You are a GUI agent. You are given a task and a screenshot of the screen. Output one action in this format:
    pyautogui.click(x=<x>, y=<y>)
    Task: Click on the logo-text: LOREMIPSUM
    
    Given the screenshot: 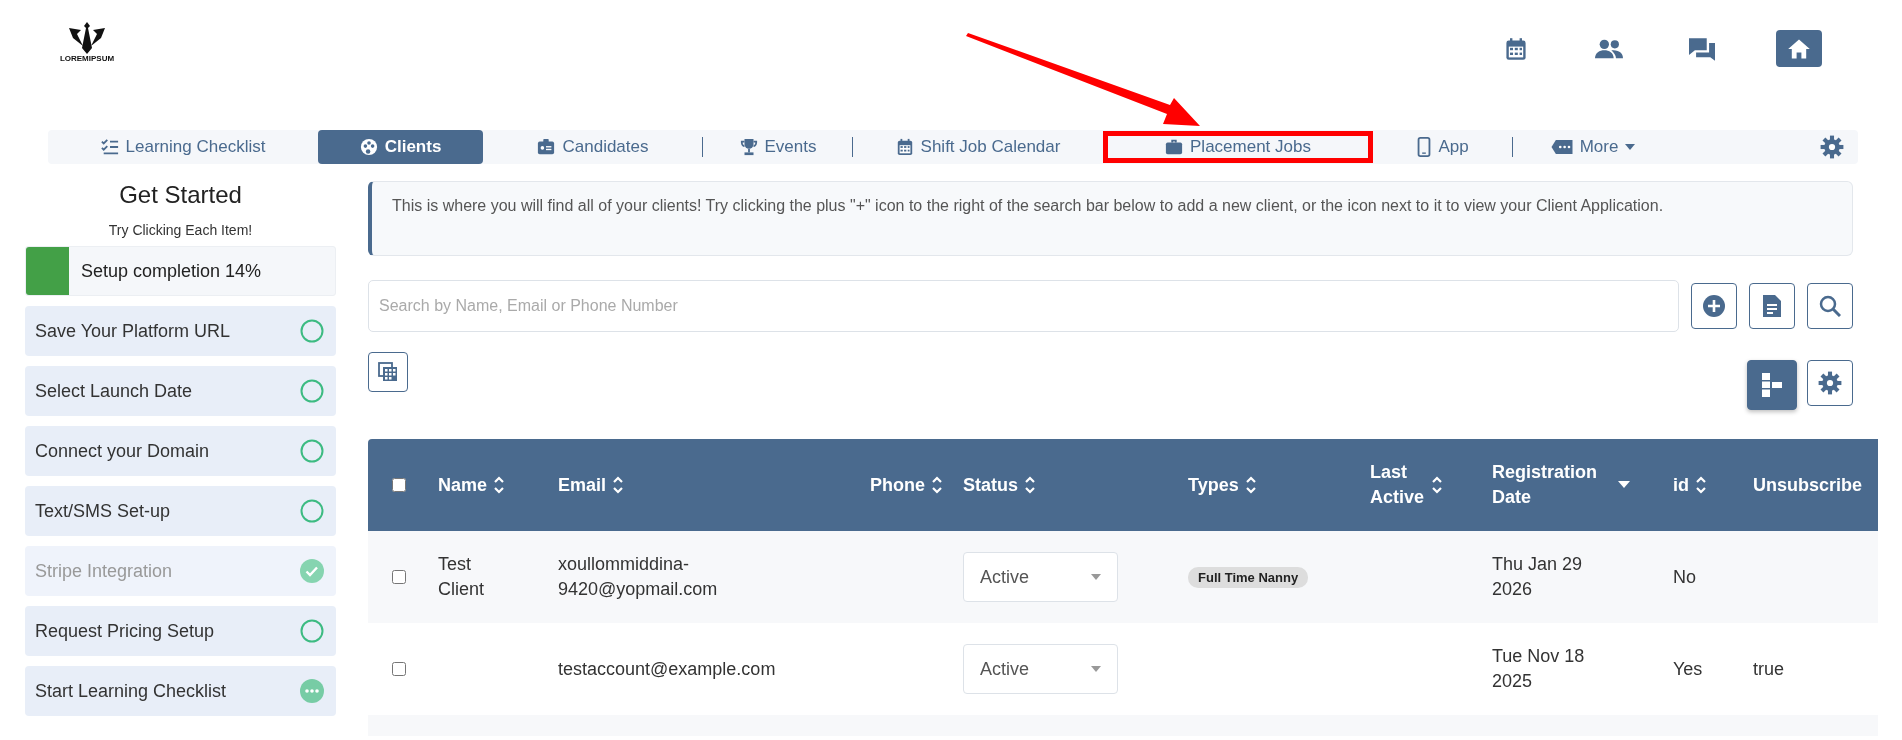 What is the action you would take?
    pyautogui.click(x=87, y=58)
    